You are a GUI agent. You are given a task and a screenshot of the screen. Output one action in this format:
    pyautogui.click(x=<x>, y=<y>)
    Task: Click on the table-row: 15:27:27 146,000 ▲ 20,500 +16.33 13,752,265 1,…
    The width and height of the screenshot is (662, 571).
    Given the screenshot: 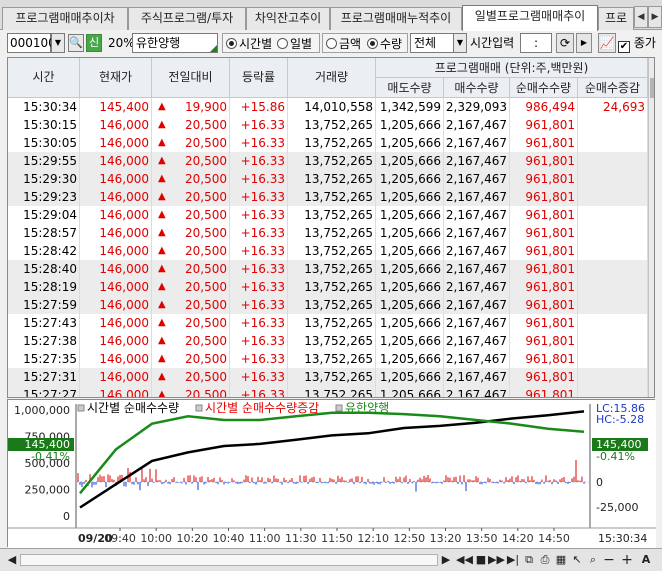 What is the action you would take?
    pyautogui.click(x=328, y=392)
    